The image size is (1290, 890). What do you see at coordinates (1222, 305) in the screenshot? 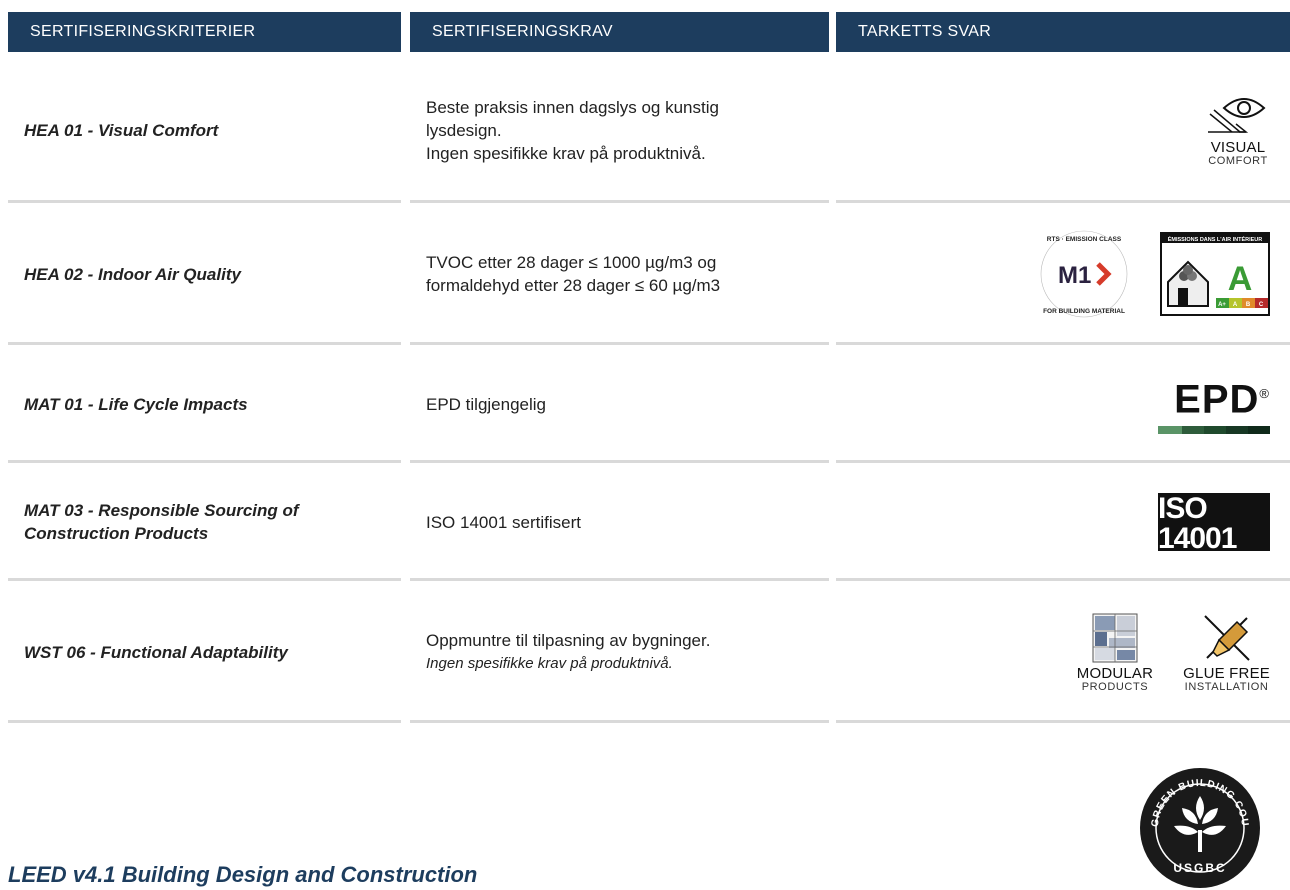
I see `svg-text: A+` at bounding box center [1222, 305].